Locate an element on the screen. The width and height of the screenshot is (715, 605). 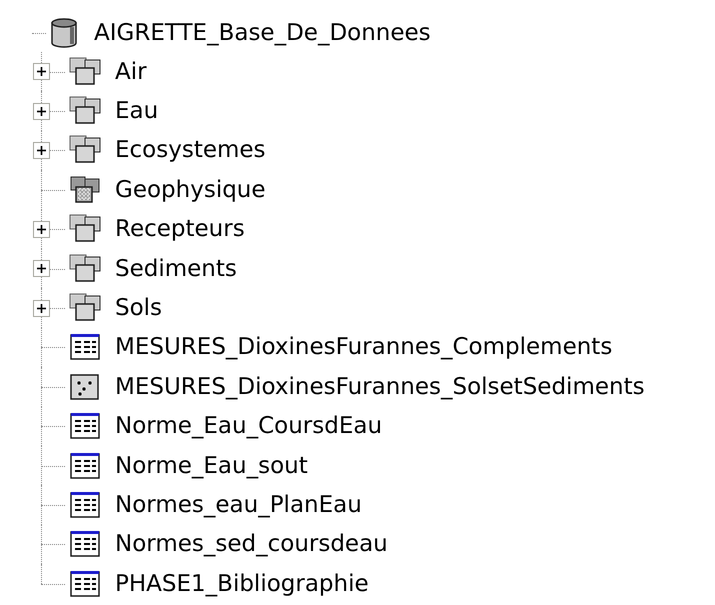
tree-item: Eau is located at coordinates (136, 111).